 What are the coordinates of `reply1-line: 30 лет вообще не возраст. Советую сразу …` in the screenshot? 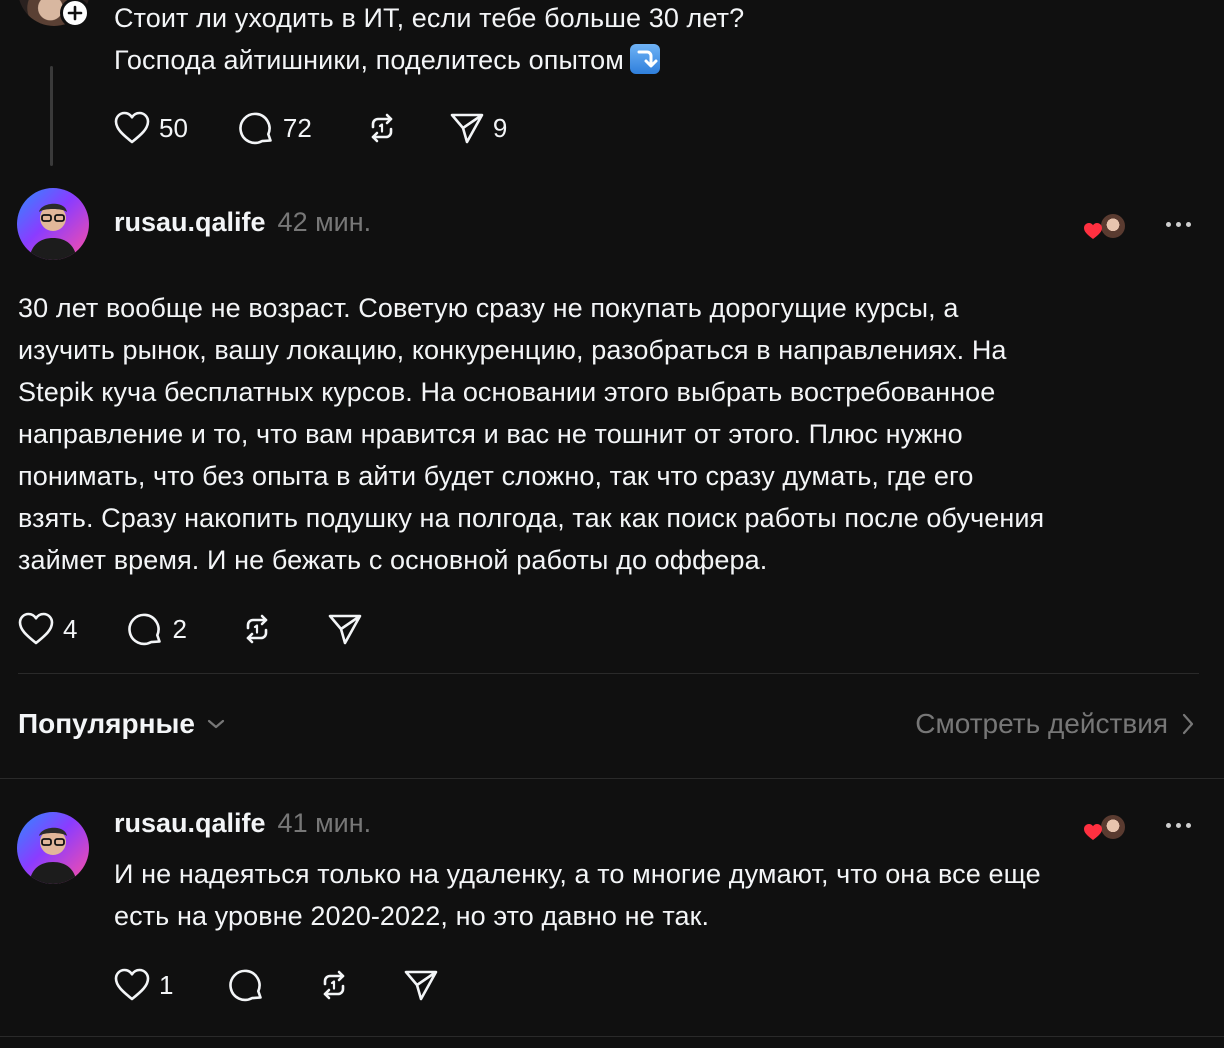 It's located at (488, 308).